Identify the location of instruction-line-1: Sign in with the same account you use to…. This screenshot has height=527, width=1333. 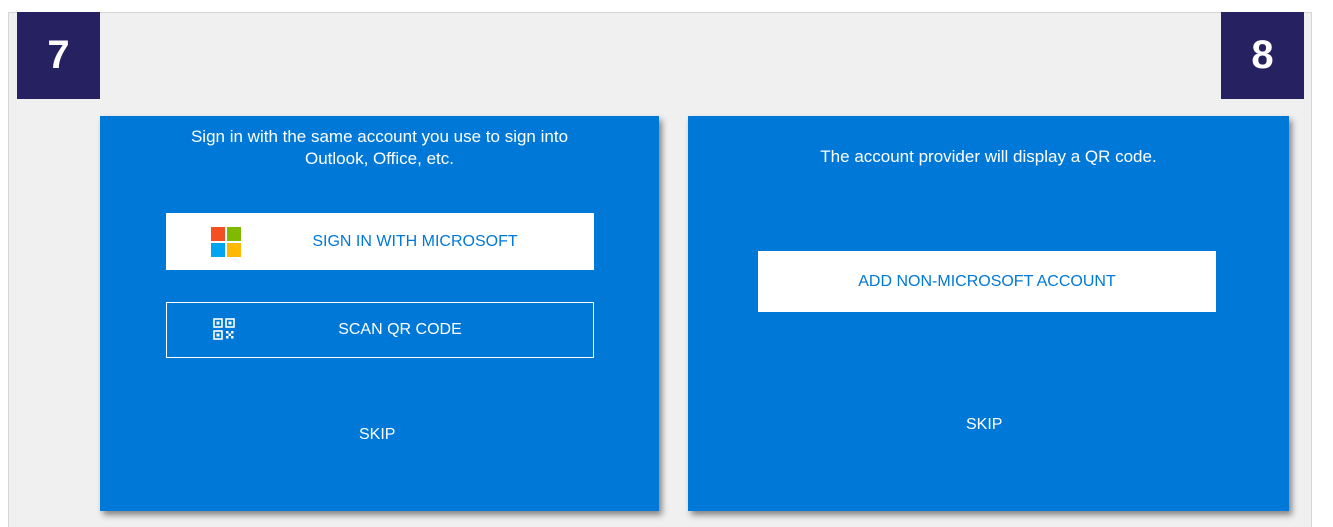
(379, 136).